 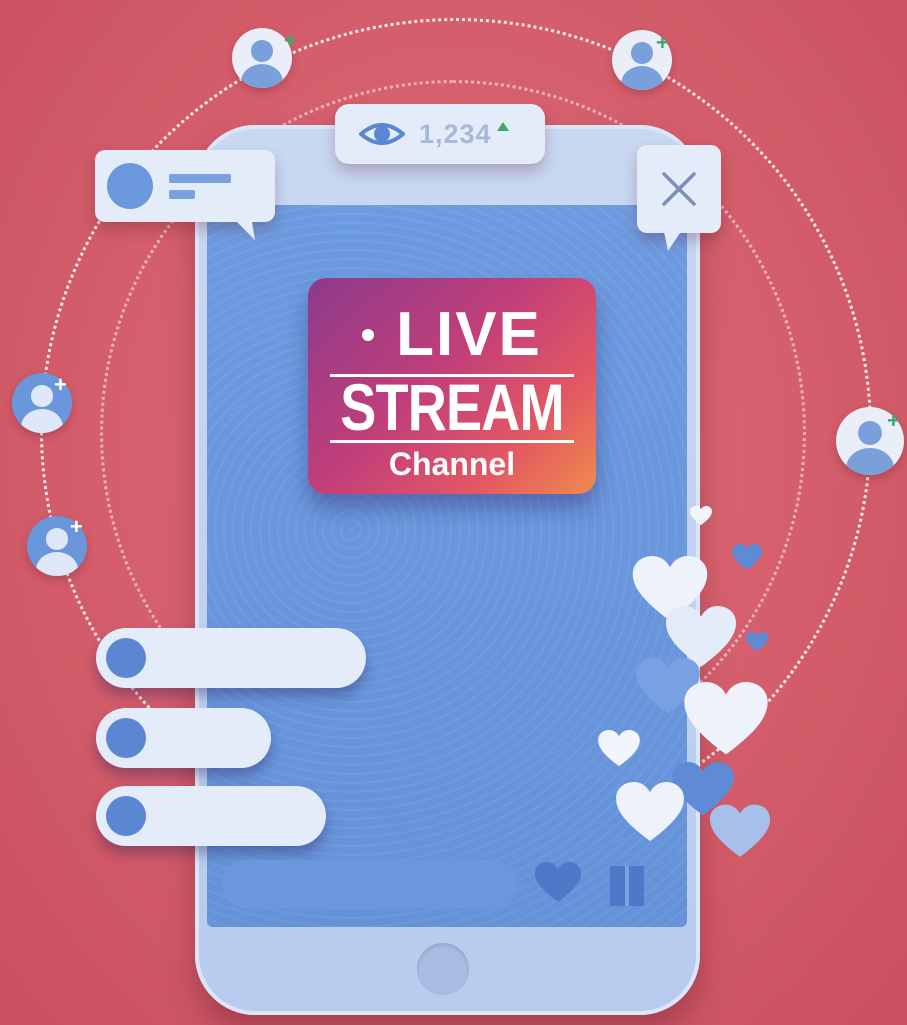 What do you see at coordinates (452, 407) in the screenshot?
I see `stream-label: STREAM` at bounding box center [452, 407].